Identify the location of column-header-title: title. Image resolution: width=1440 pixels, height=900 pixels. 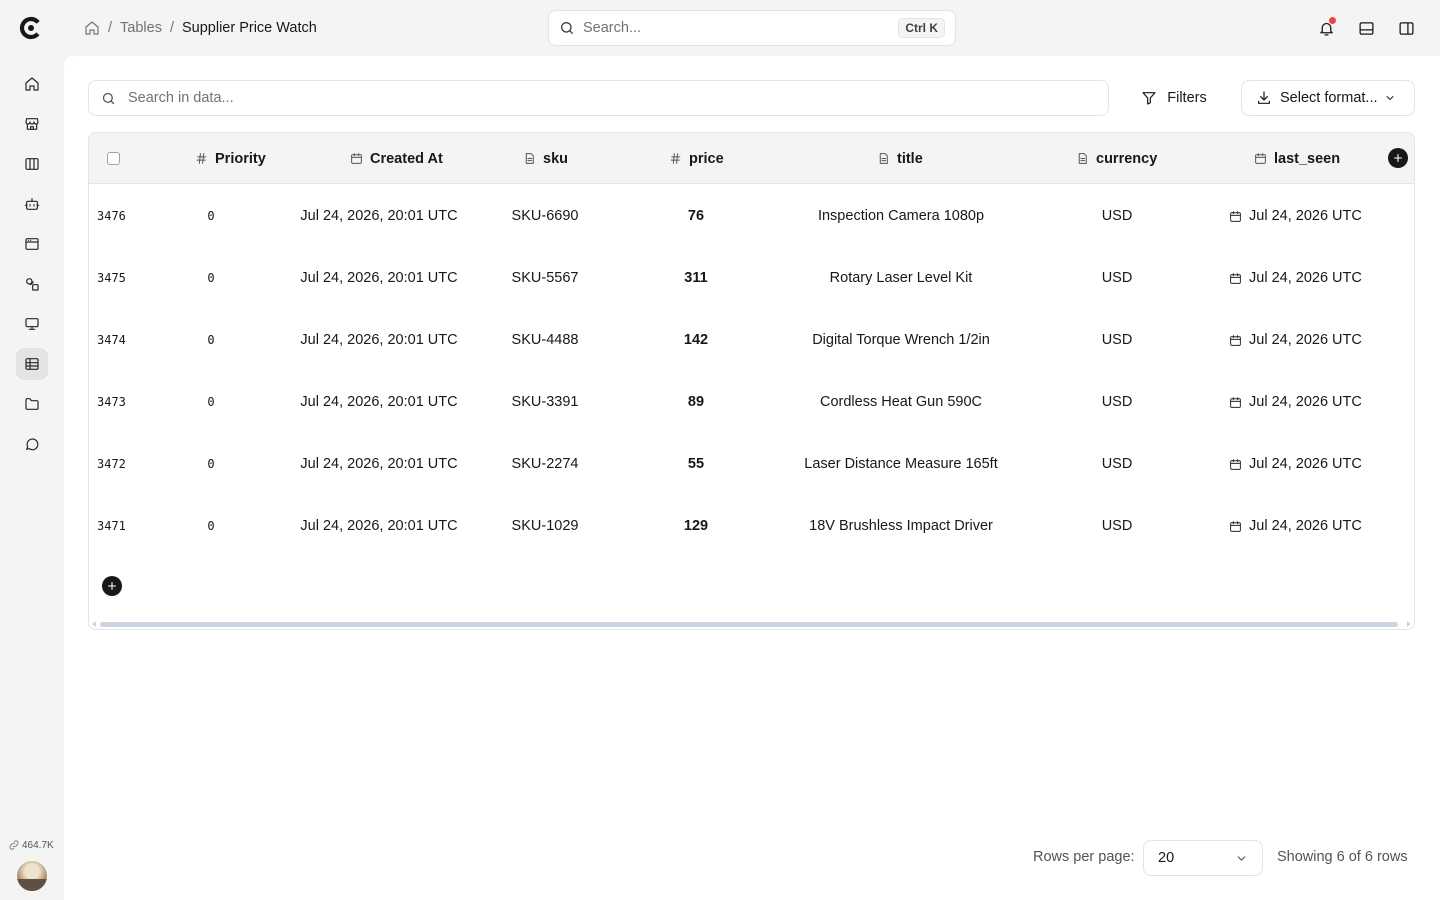
(900, 158).